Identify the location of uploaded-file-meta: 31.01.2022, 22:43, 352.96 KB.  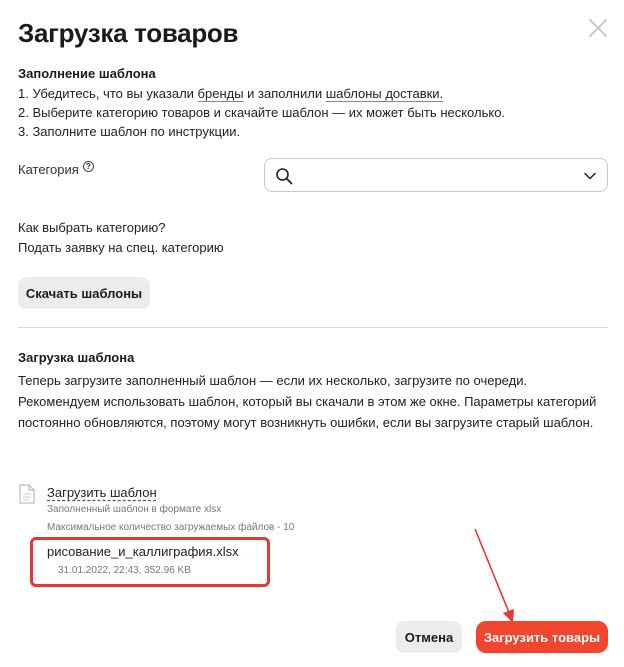
(124, 570).